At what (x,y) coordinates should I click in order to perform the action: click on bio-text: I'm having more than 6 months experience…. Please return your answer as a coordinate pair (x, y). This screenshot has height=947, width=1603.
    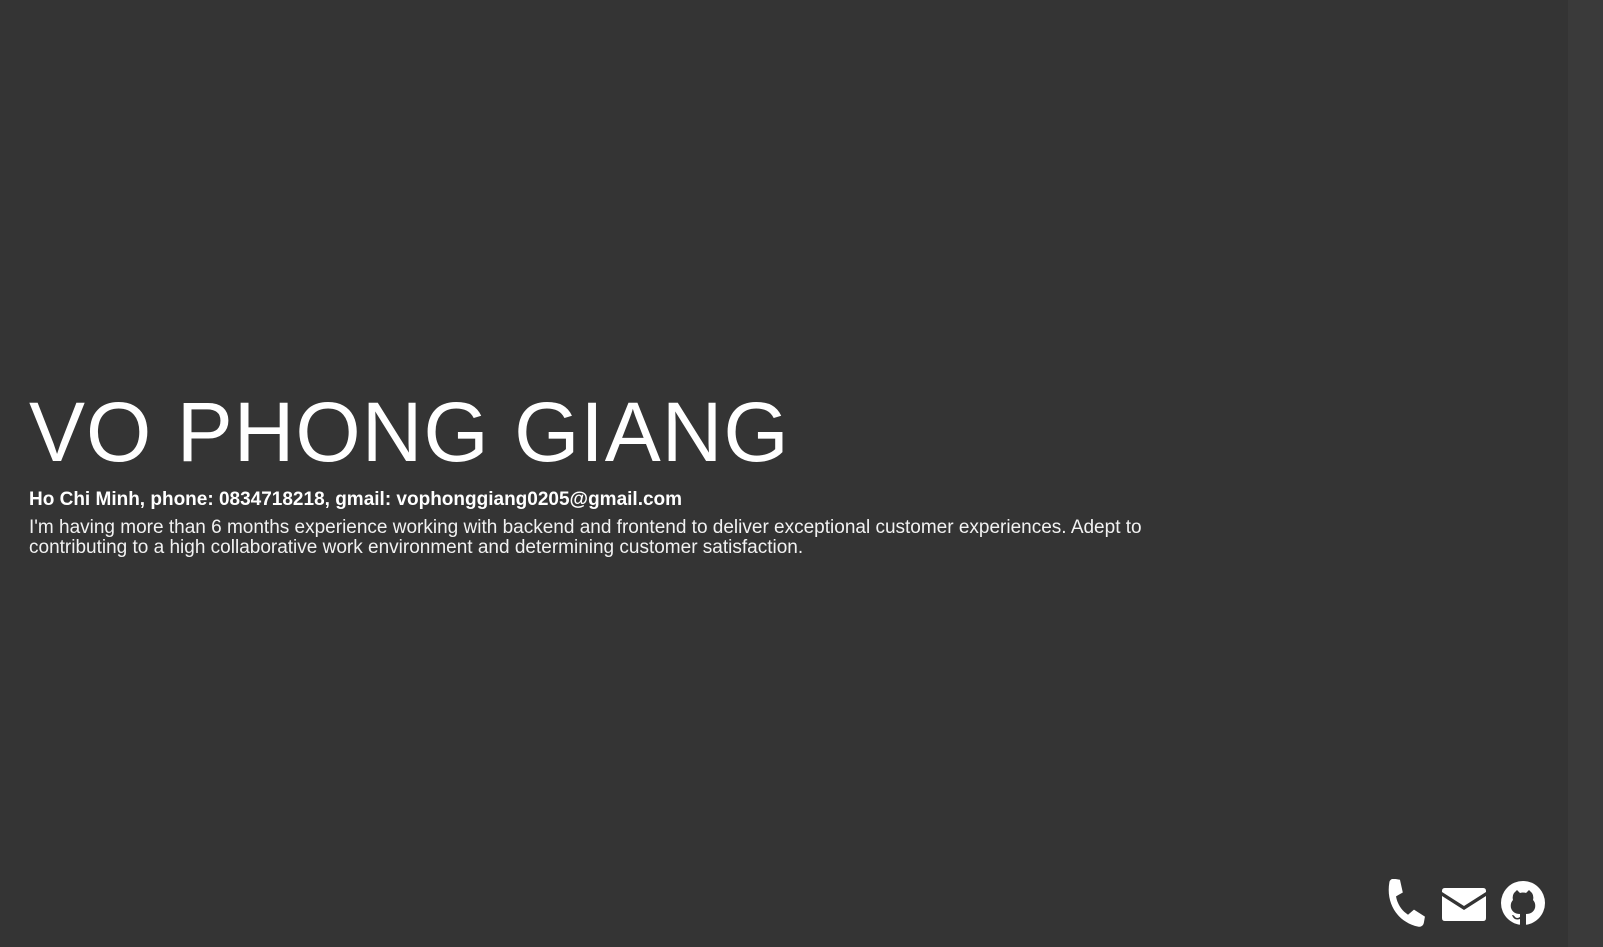
    Looking at the image, I should click on (585, 537).